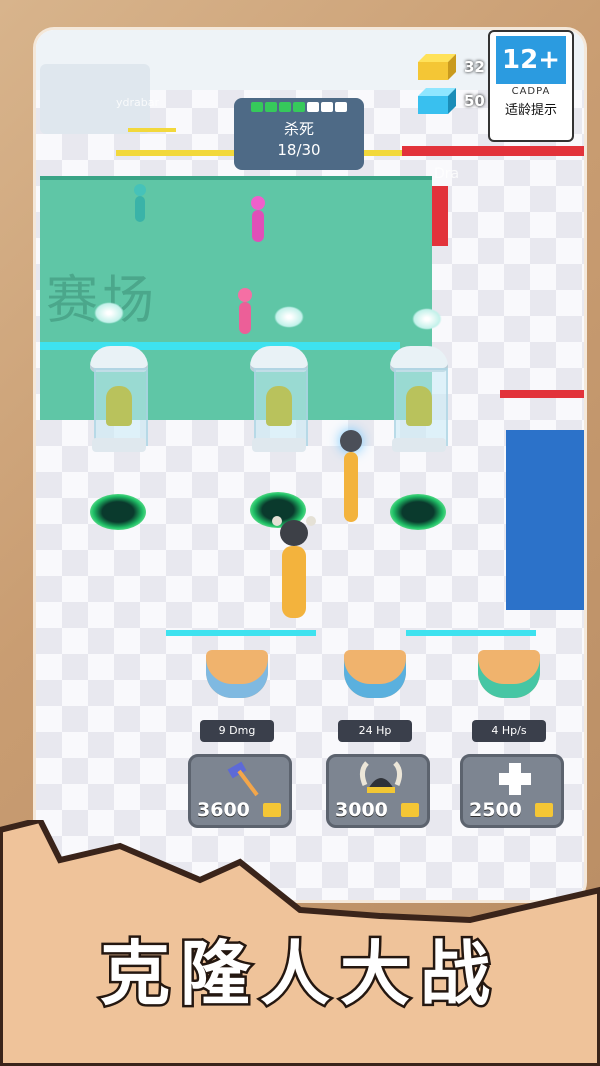  Describe the element at coordinates (458, 70) in the screenshot. I see `gold-resource: 32` at that location.